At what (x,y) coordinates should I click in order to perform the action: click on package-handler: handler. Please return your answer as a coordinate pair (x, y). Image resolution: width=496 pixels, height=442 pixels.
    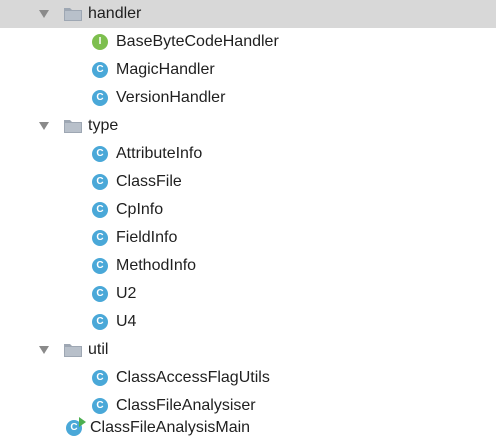
    Looking at the image, I should click on (248, 14).